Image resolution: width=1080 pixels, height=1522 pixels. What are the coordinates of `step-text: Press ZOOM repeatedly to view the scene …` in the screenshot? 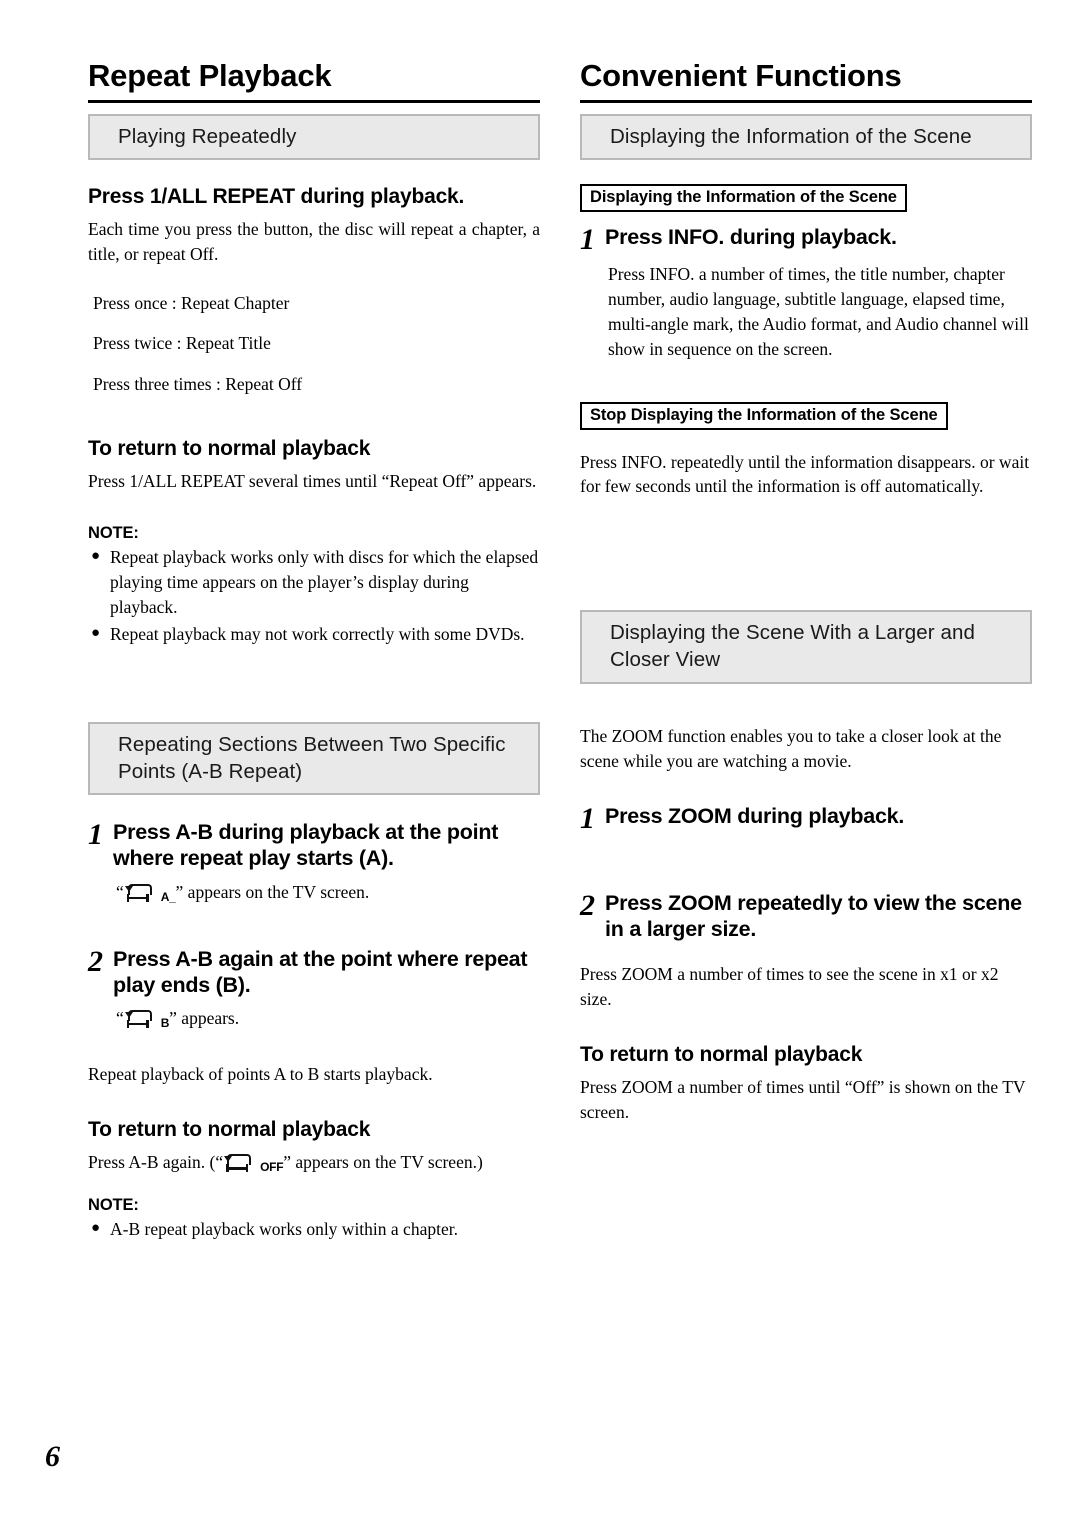 It's located at (813, 915).